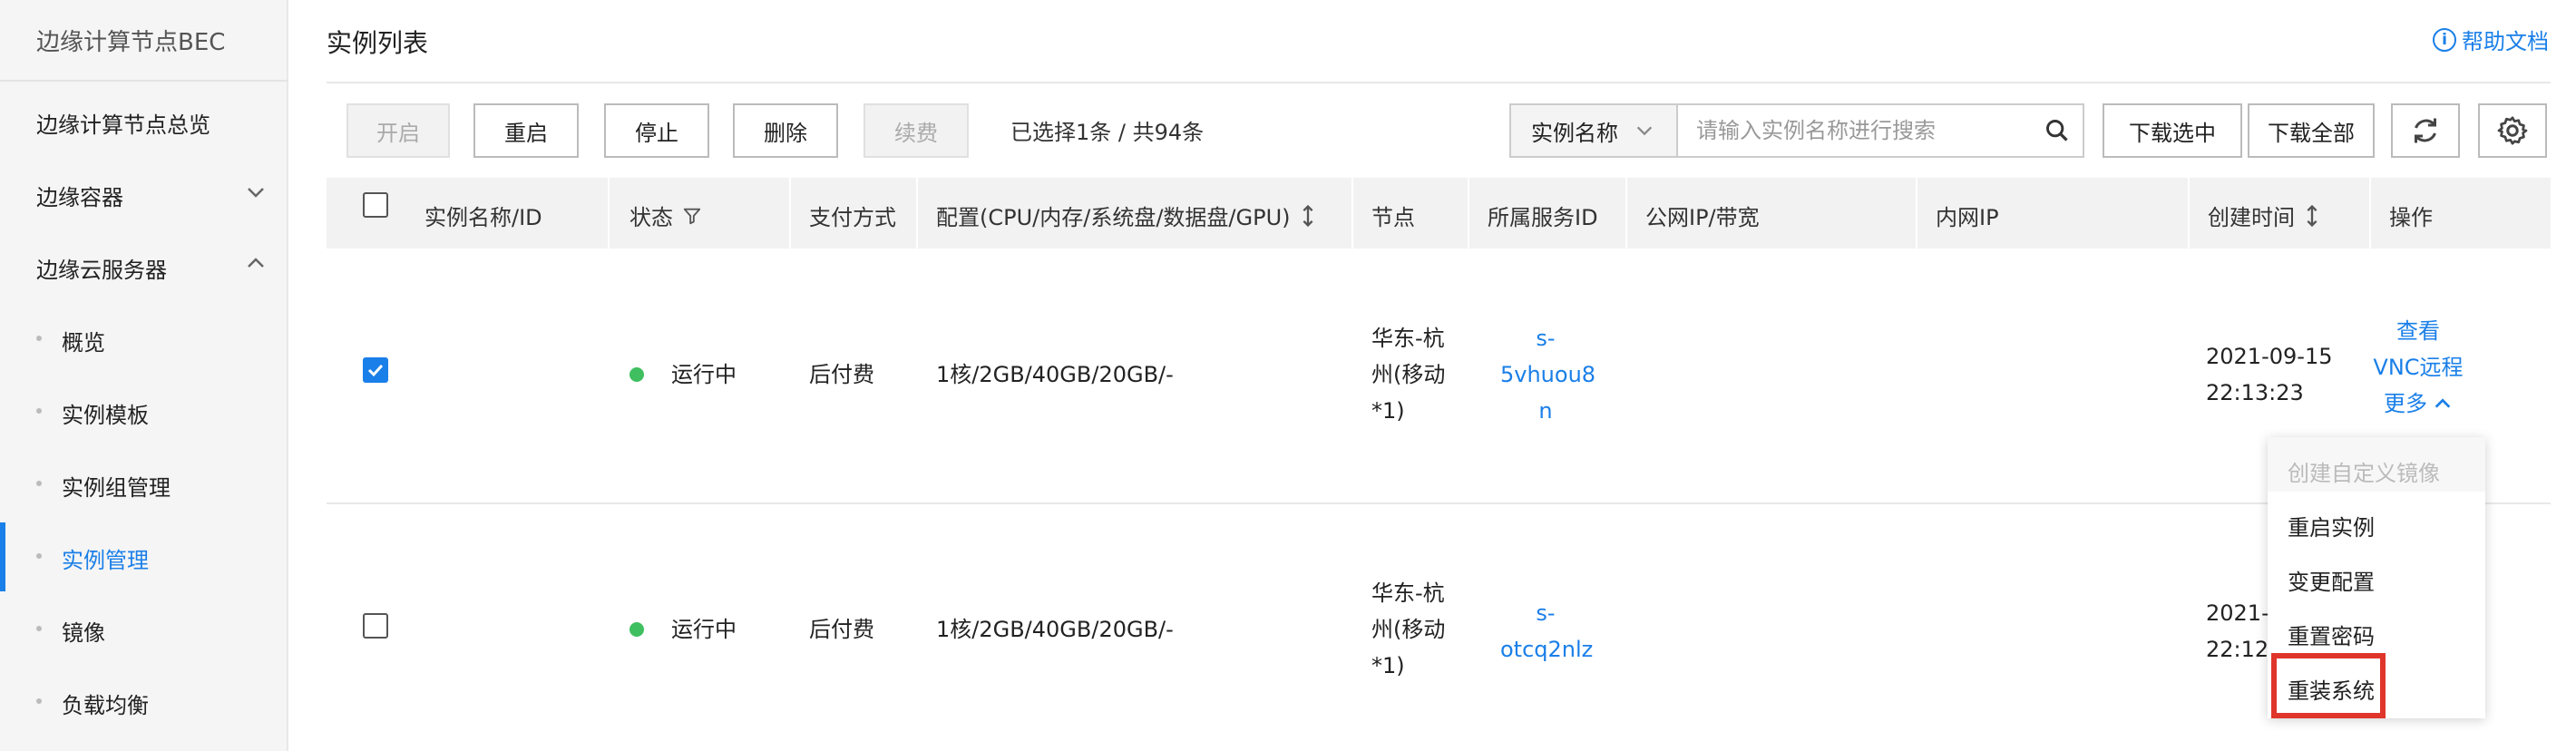 The image size is (2576, 751). I want to click on refresh-button, so click(2425, 130).